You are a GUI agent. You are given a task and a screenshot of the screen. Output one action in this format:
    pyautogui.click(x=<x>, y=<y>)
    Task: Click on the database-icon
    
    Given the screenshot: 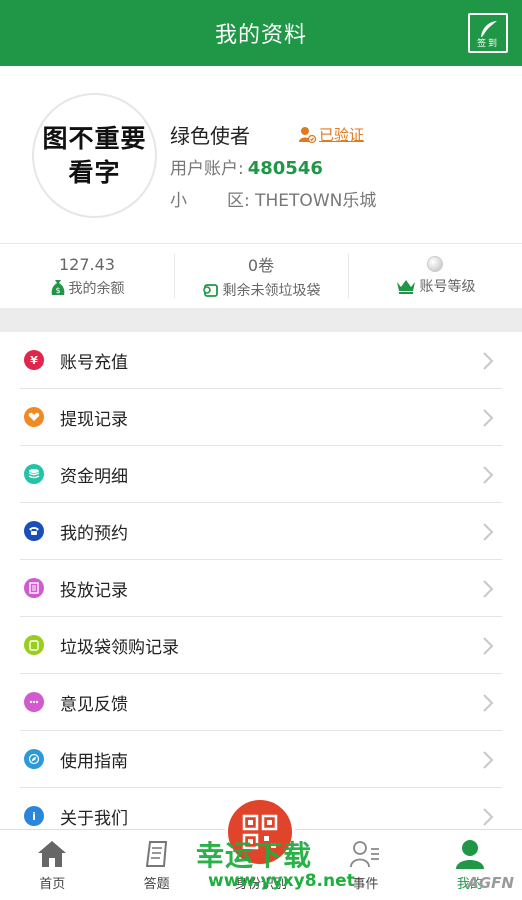 What is the action you would take?
    pyautogui.click(x=34, y=474)
    